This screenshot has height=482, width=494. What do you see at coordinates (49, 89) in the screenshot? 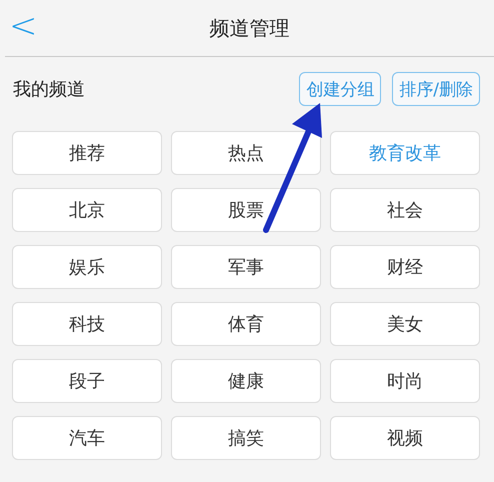
I see `section-title: 我的频道` at bounding box center [49, 89].